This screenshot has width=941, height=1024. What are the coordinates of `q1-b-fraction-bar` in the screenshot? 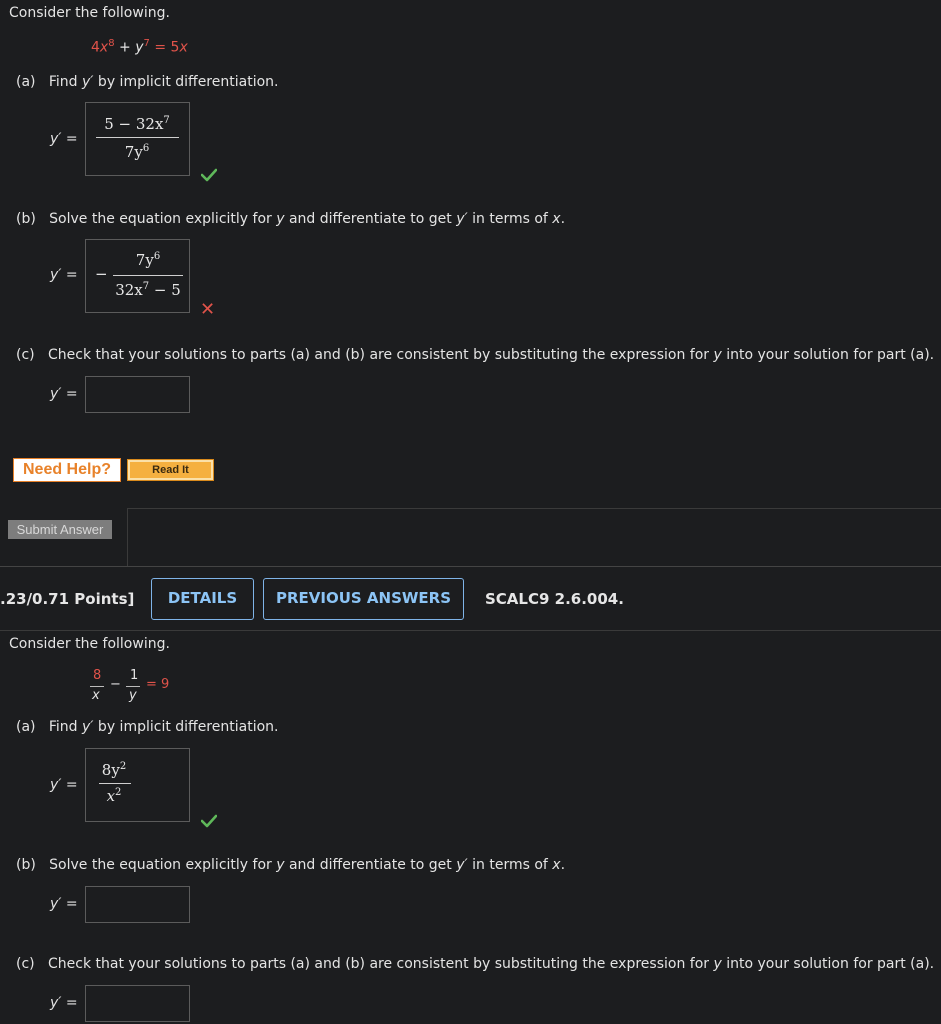 It's located at (148, 275).